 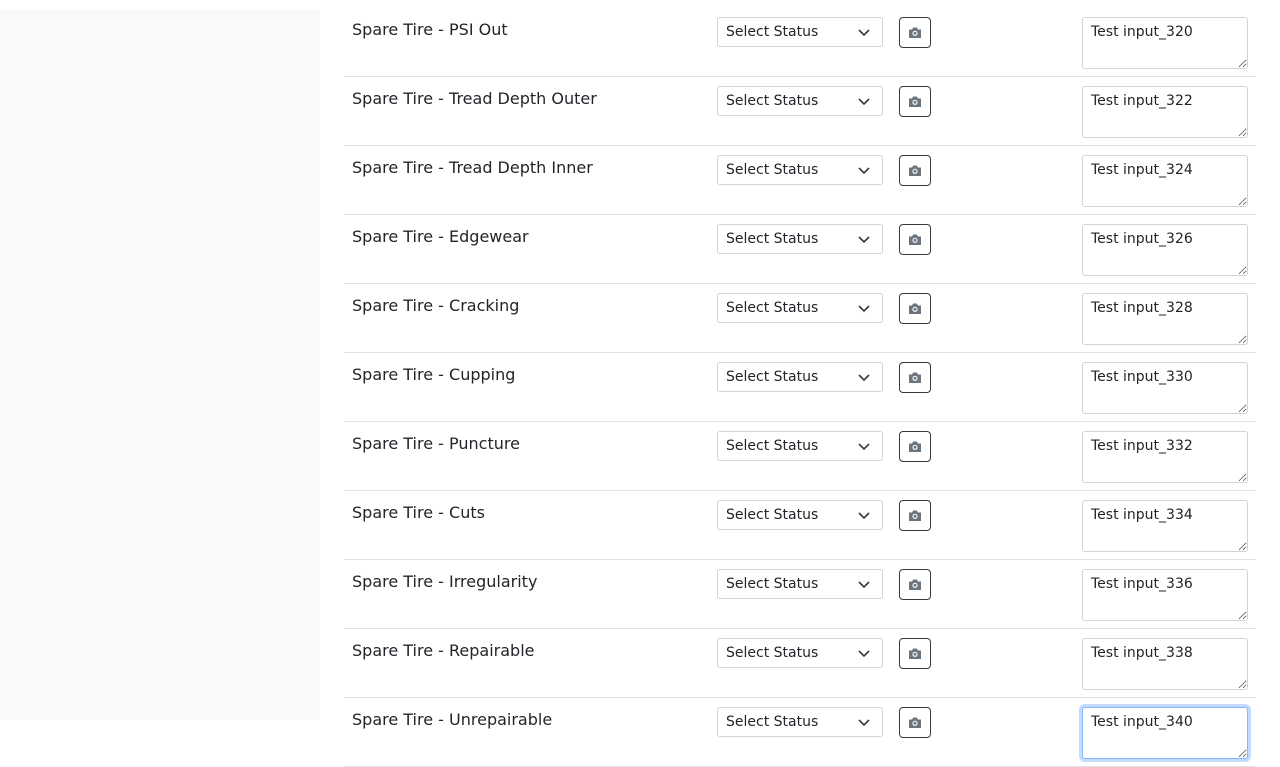 What do you see at coordinates (452, 719) in the screenshot?
I see `item-label: Spare Tire - Unrepairable` at bounding box center [452, 719].